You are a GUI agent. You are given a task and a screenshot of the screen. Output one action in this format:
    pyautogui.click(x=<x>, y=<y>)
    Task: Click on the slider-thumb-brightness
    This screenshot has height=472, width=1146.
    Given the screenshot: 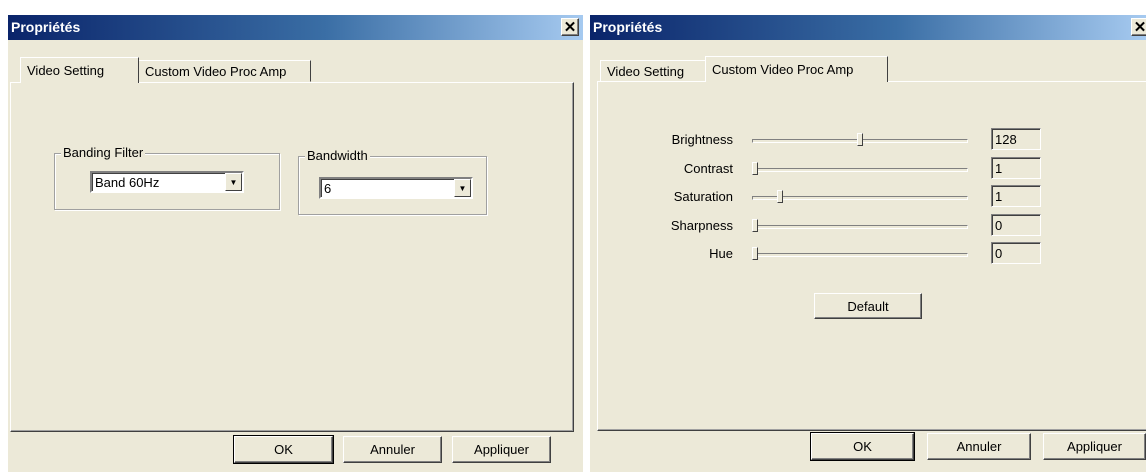 What is the action you would take?
    pyautogui.click(x=860, y=139)
    